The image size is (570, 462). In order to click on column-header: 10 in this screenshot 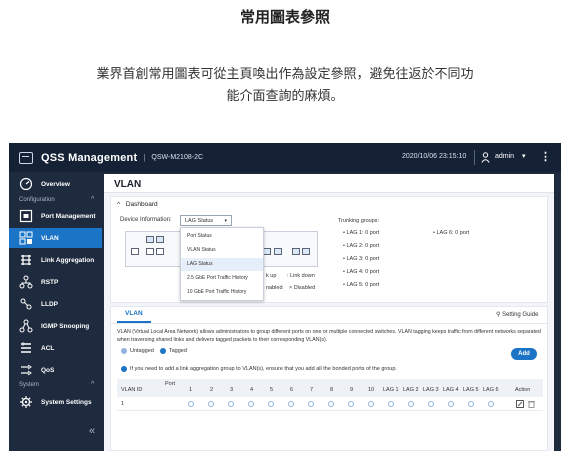, I will do `click(371, 390)`.